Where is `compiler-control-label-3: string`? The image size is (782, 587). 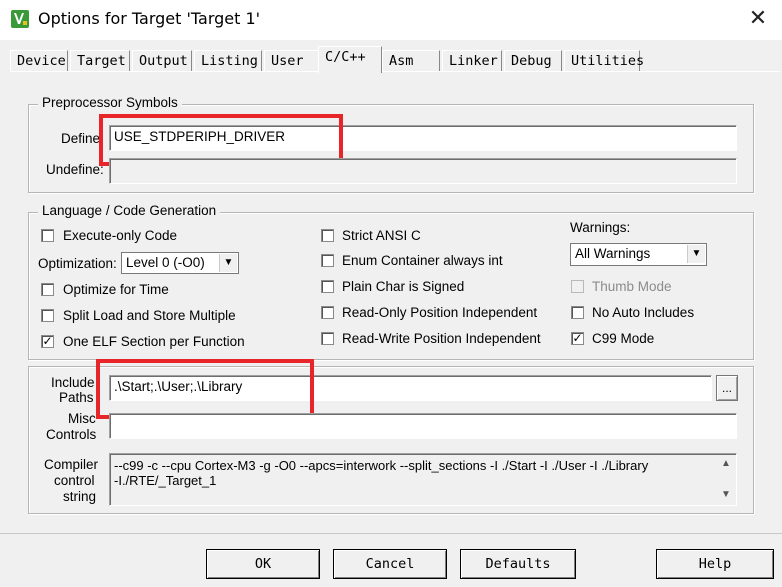
compiler-control-label-3: string is located at coordinates (80, 496).